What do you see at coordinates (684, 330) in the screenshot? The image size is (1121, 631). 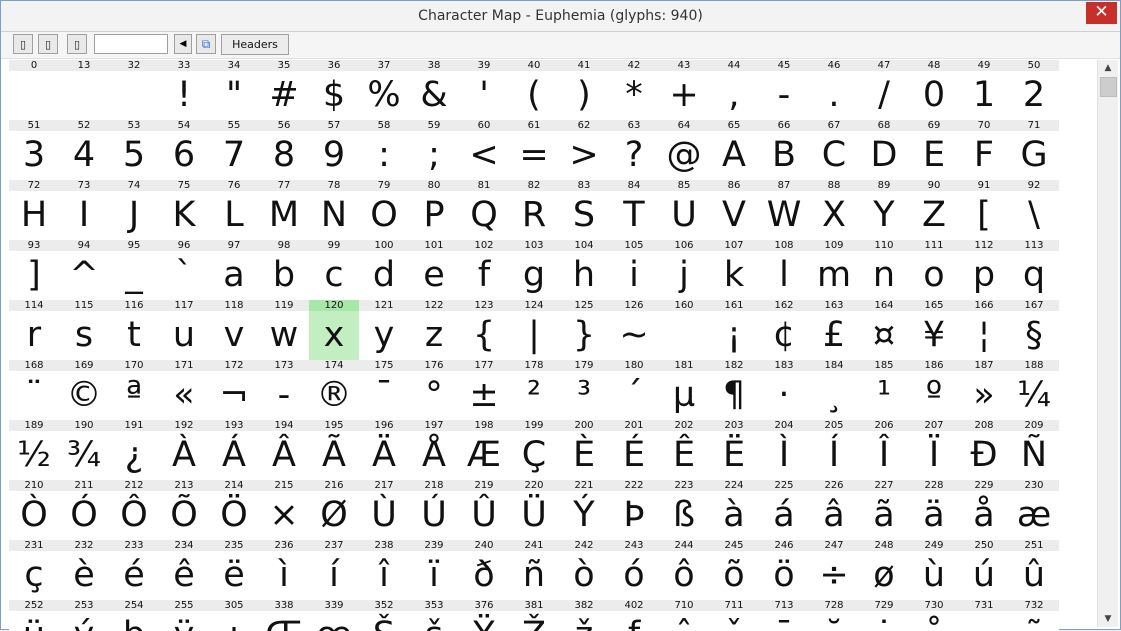 I see `glyph-cell: 160` at bounding box center [684, 330].